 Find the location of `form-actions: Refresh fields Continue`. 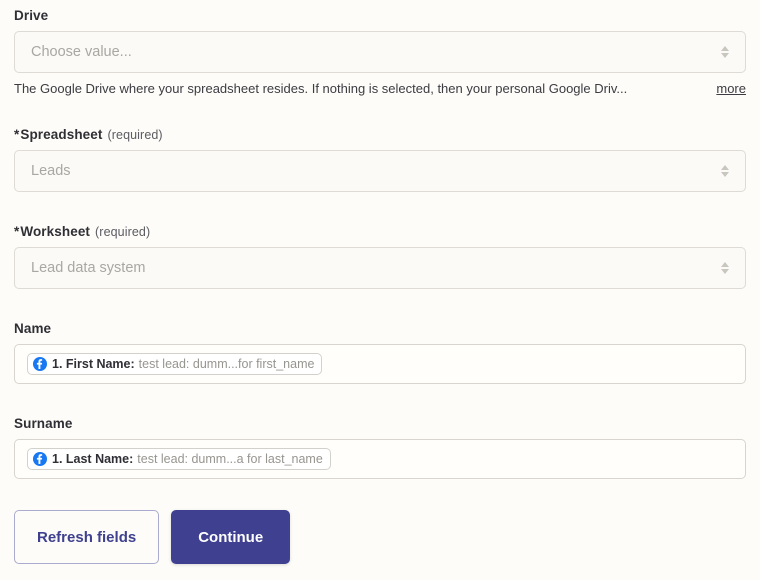

form-actions: Refresh fields Continue is located at coordinates (380, 537).